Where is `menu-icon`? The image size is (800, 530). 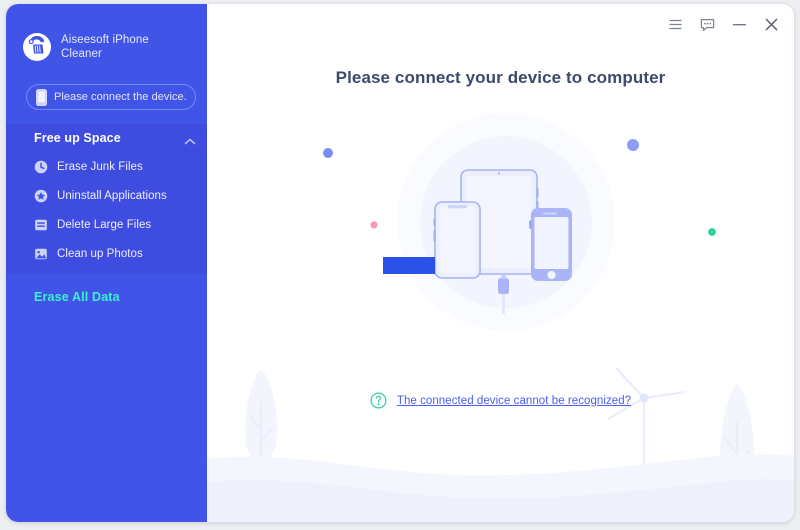
menu-icon is located at coordinates (675, 24).